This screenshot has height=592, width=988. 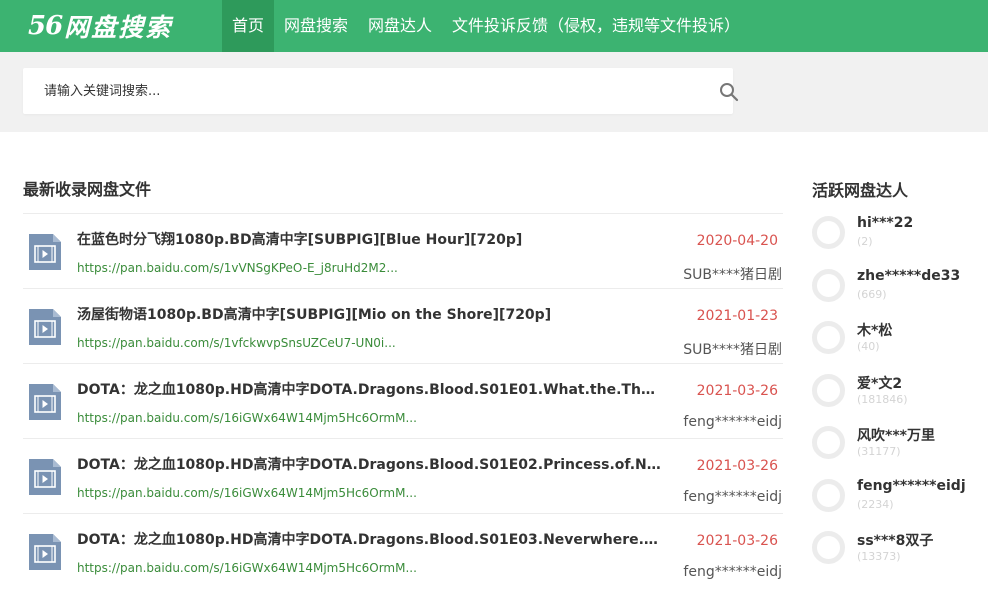 What do you see at coordinates (737, 316) in the screenshot?
I see `file-date: 2021-01-23` at bounding box center [737, 316].